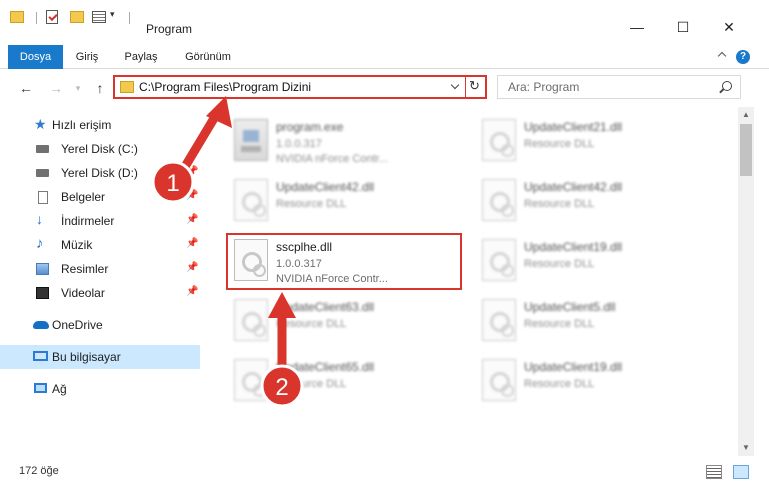 This screenshot has height=493, width=769. I want to click on new-folder-icon, so click(77, 17).